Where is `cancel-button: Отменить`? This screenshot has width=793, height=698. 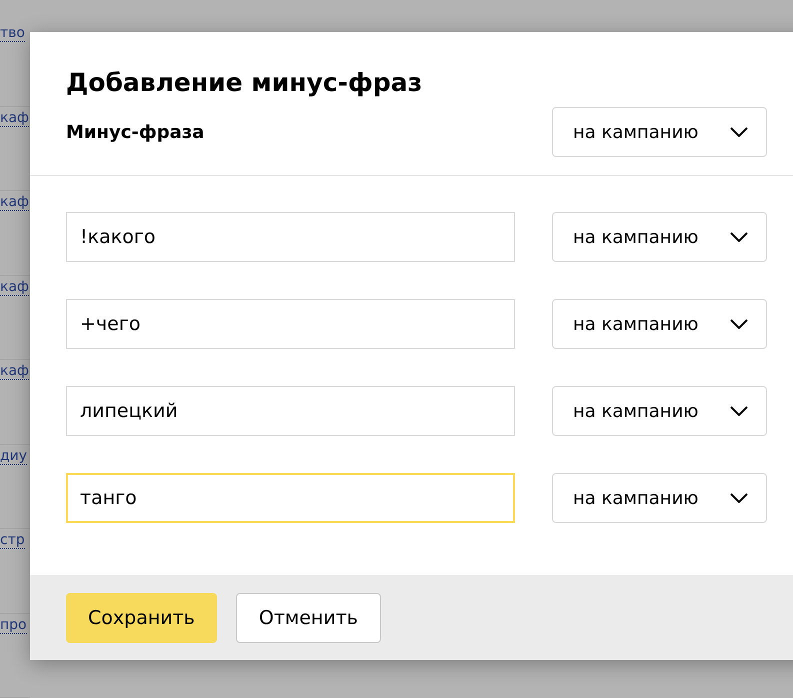
cancel-button: Отменить is located at coordinates (308, 617).